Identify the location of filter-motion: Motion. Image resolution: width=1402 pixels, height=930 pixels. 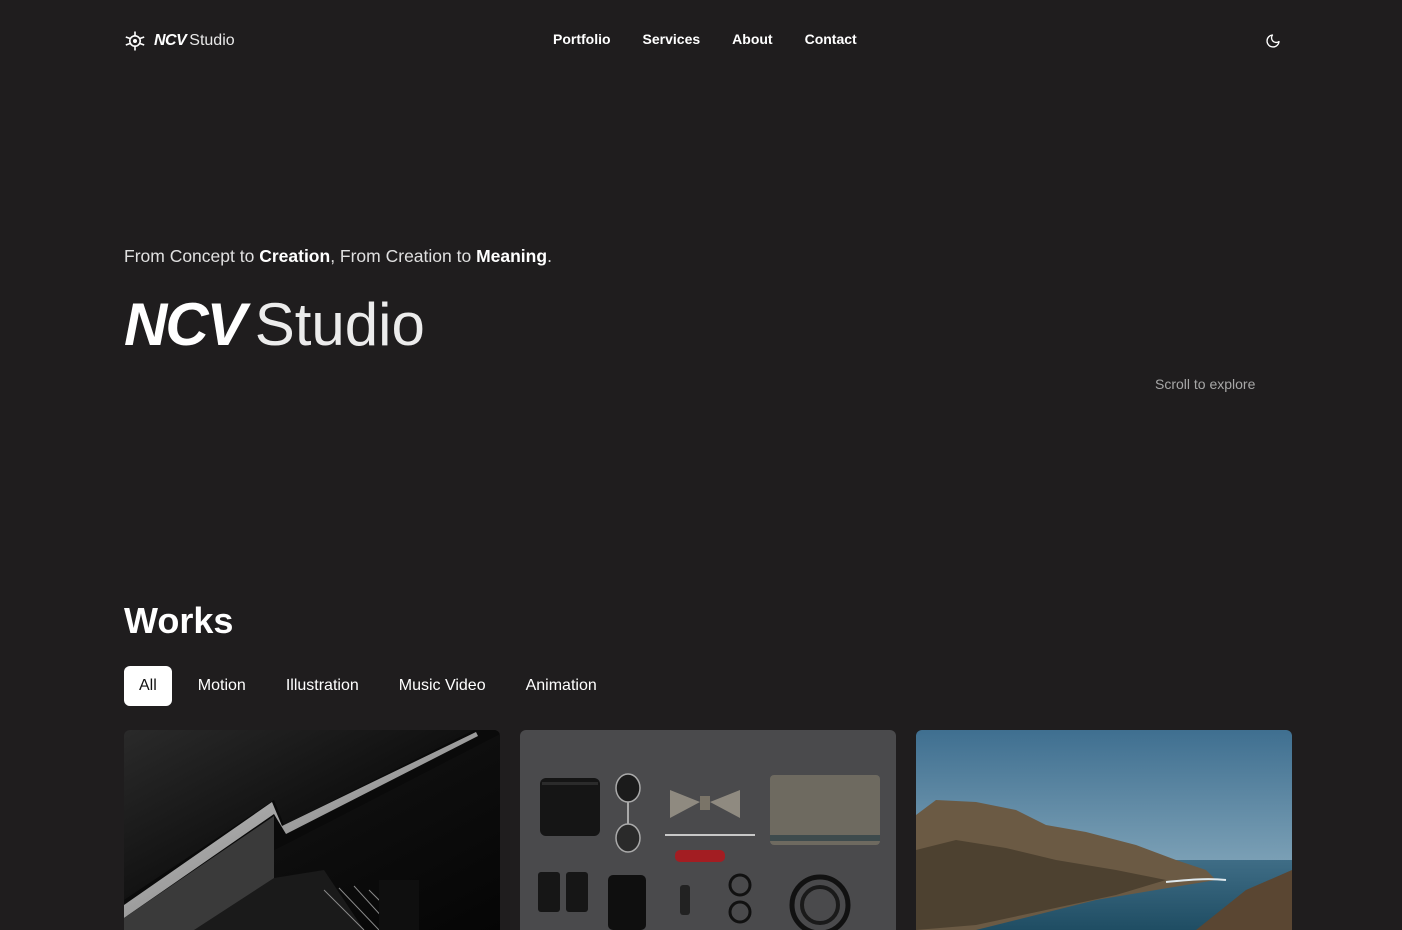
(222, 686).